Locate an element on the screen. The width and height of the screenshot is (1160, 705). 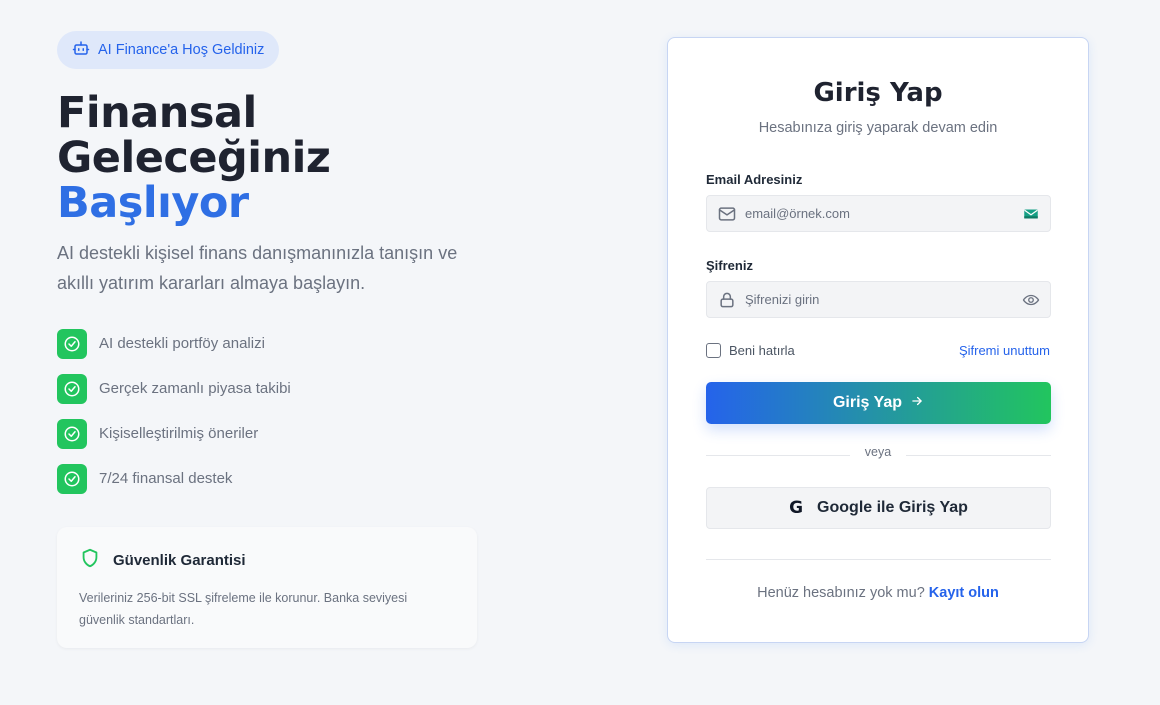
password-field is located at coordinates (878, 299).